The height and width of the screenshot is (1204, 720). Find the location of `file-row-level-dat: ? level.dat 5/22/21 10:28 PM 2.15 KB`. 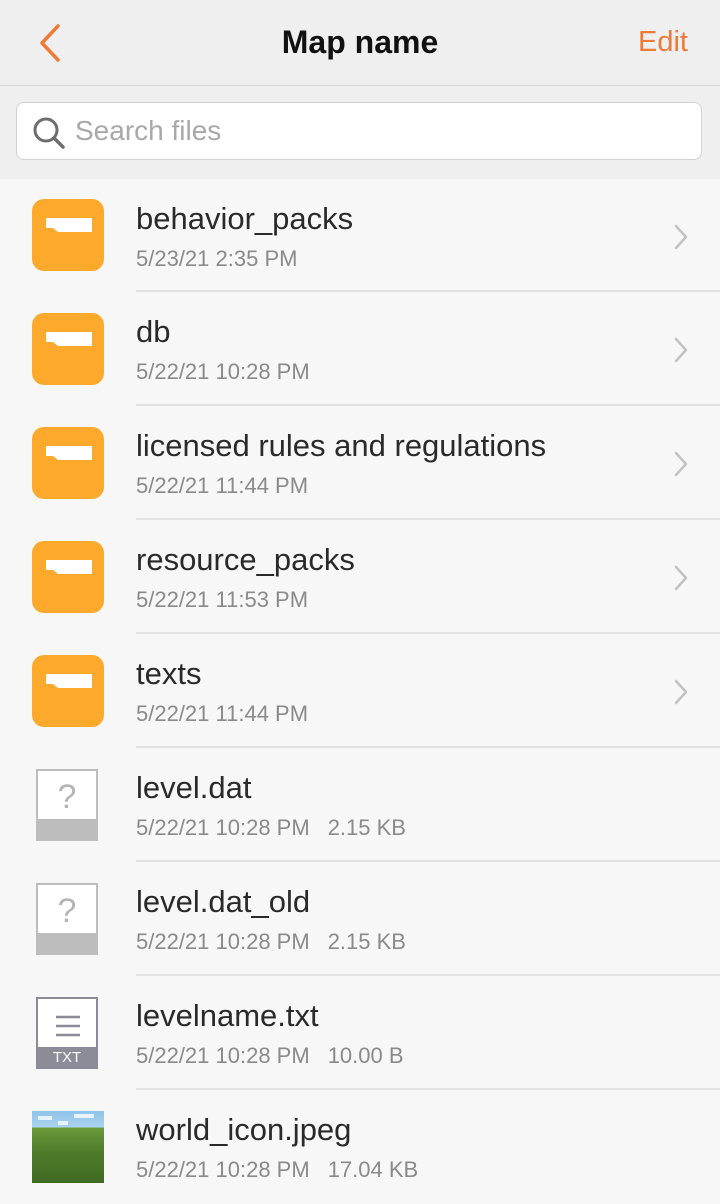

file-row-level-dat: ? level.dat 5/22/21 10:28 PM 2.15 KB is located at coordinates (360, 805).